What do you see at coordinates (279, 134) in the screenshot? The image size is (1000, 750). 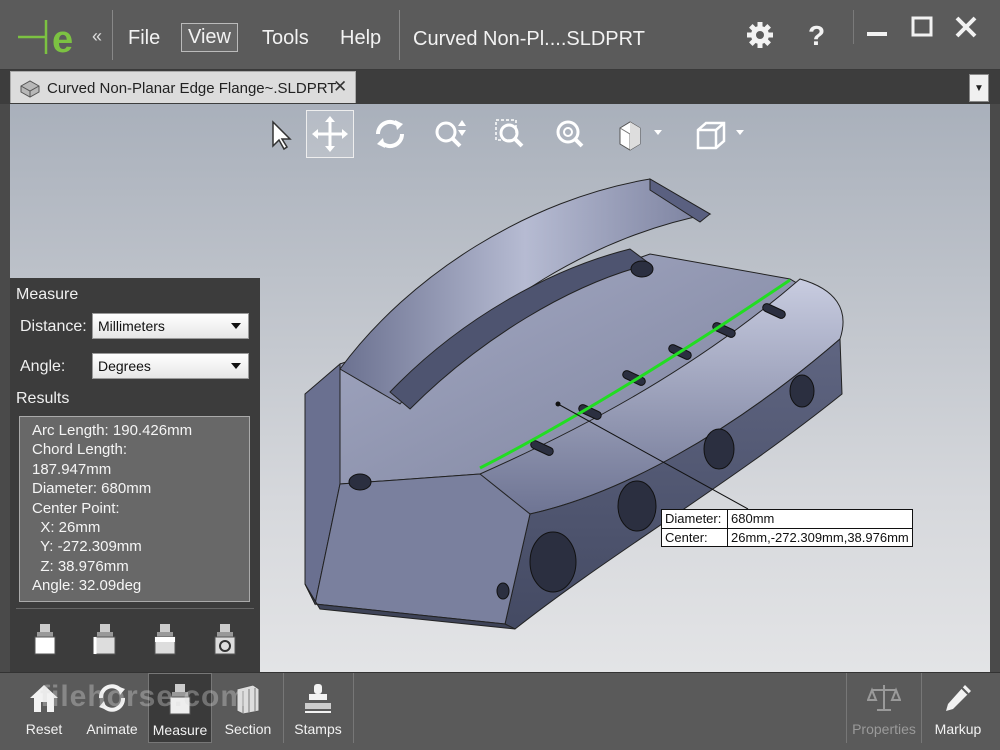 I see `select-icon` at bounding box center [279, 134].